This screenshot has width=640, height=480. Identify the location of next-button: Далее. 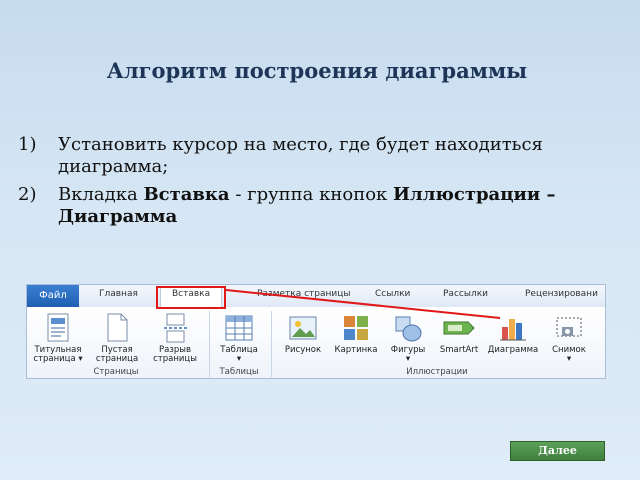
(557, 451).